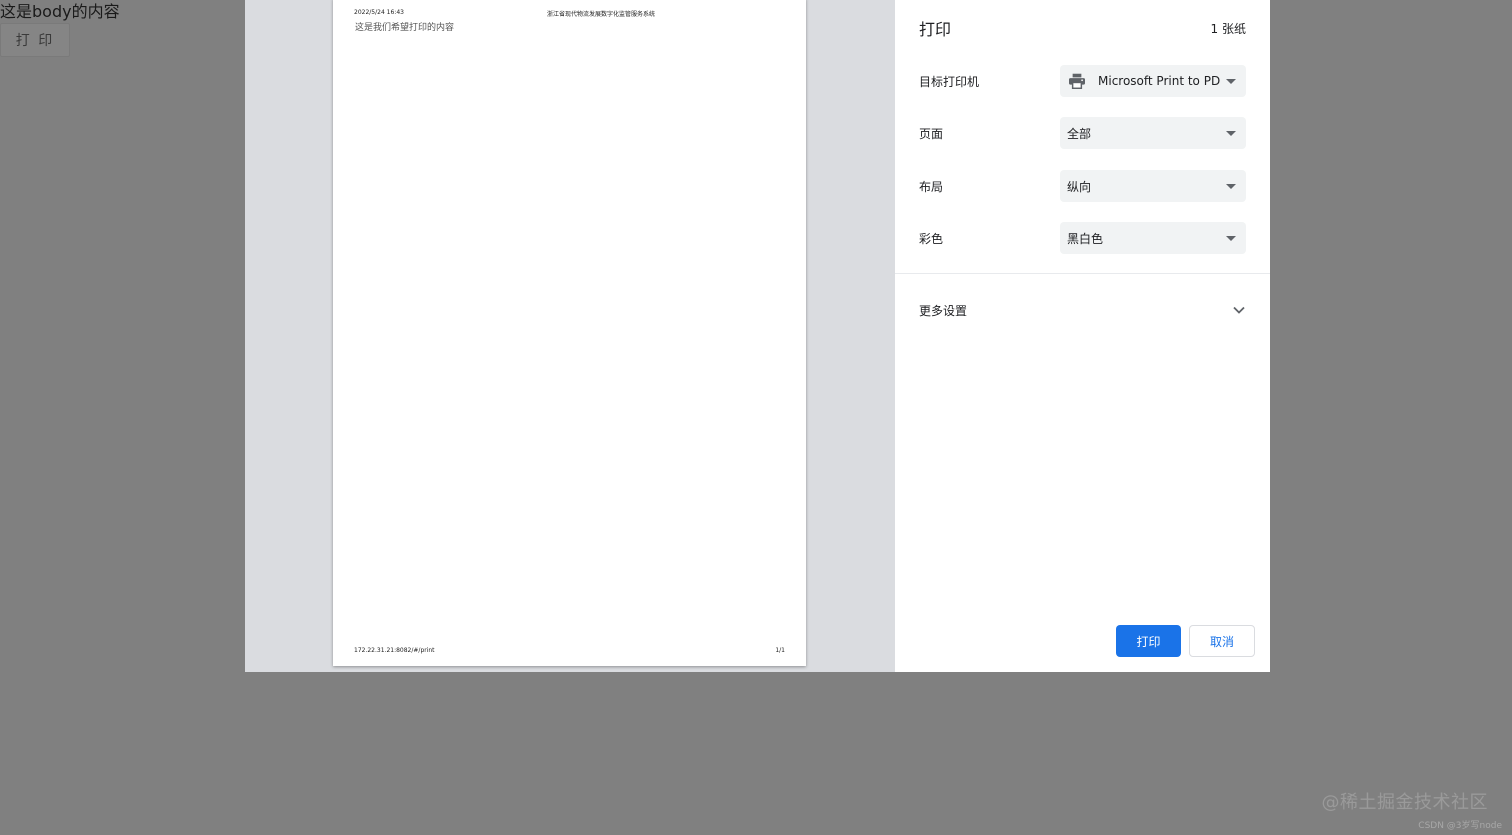  What do you see at coordinates (1239, 310) in the screenshot?
I see `chevron-down-icon` at bounding box center [1239, 310].